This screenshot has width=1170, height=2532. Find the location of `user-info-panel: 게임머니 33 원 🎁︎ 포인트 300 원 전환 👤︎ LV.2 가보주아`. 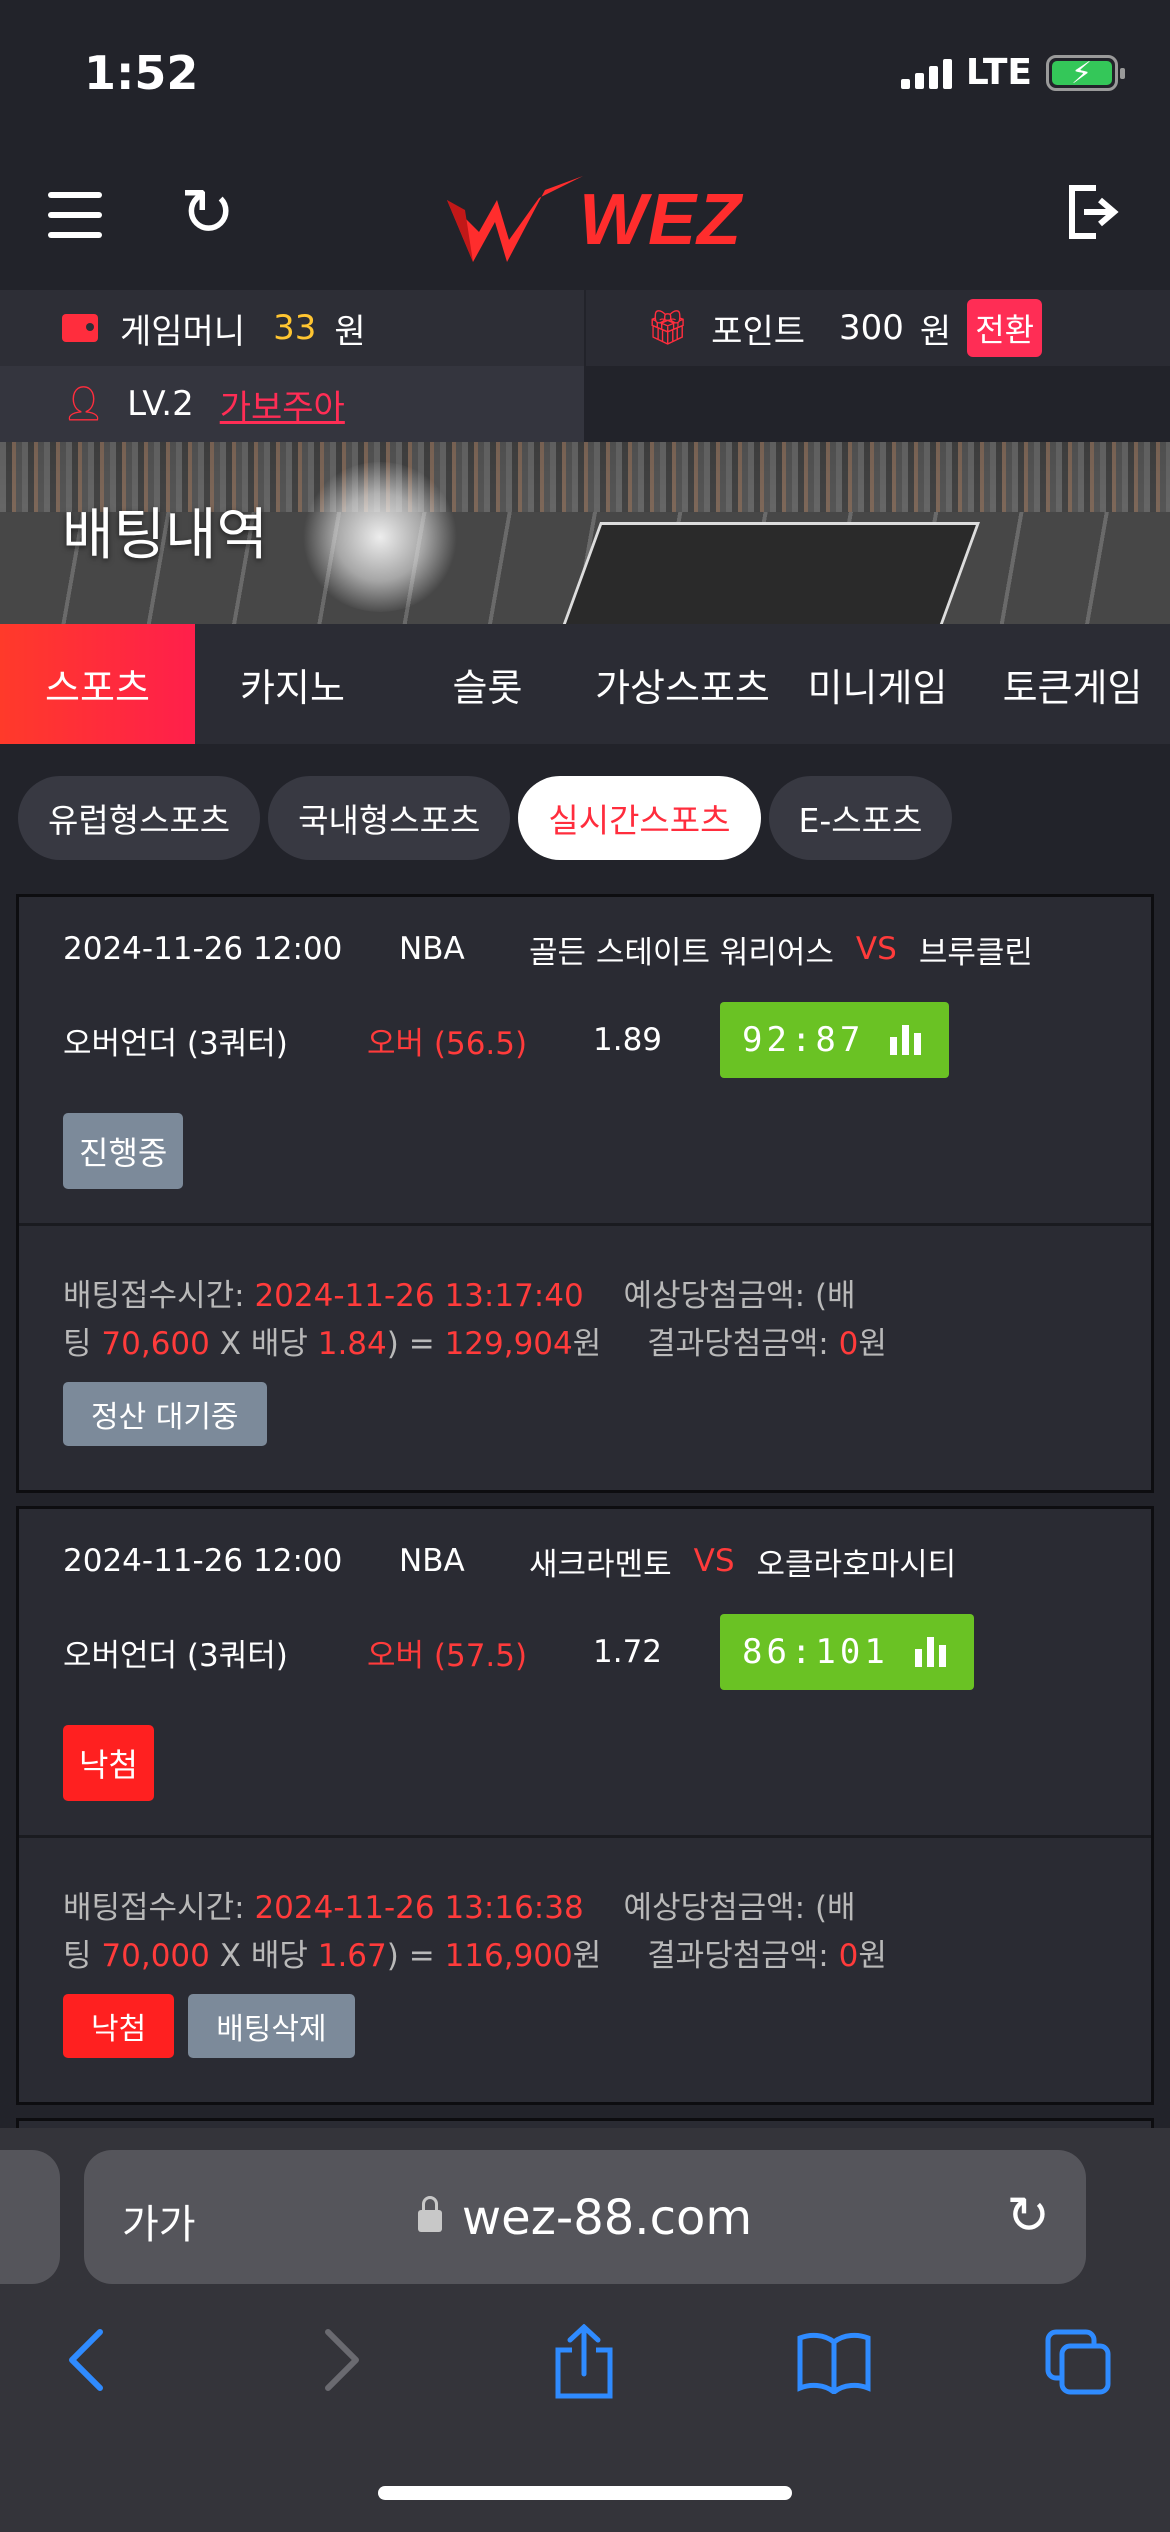

user-info-panel: 게임머니 33 원 🎁︎ 포인트 300 원 전환 👤︎ LV.2 가보주아 is located at coordinates (585, 366).